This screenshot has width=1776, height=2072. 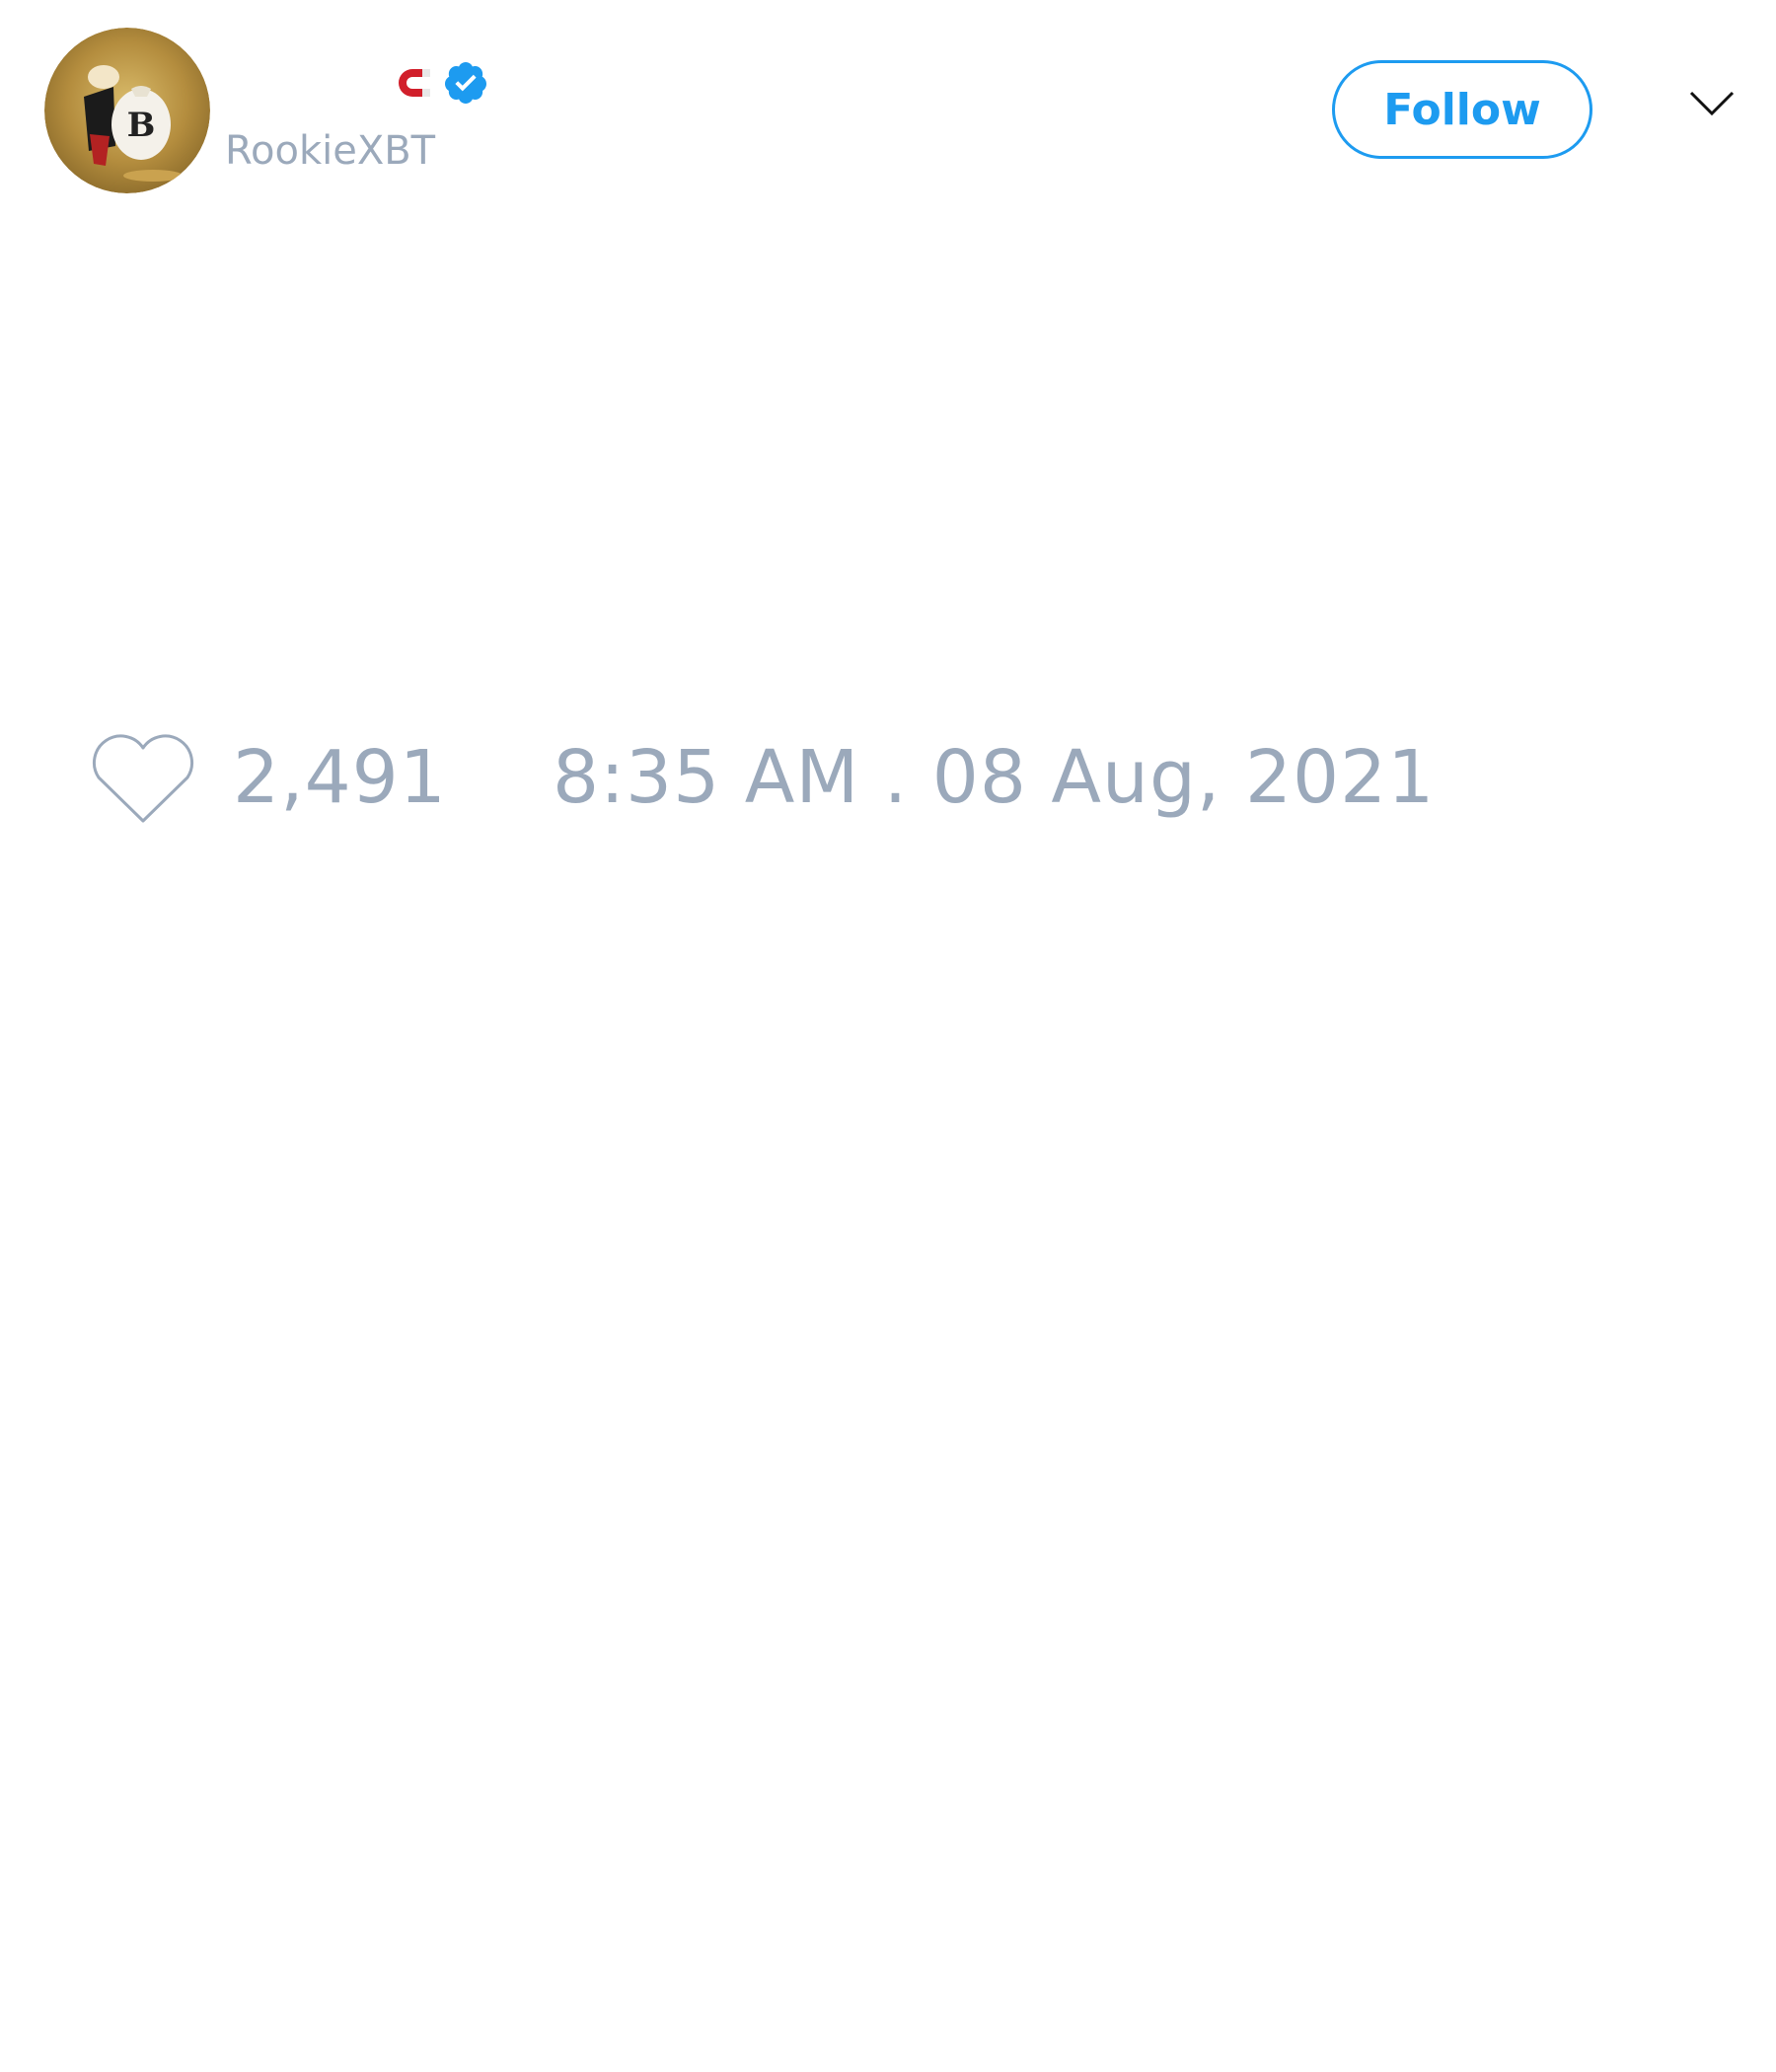 I want to click on tweet-stats: 2,491 8:35 AM . 08 Aug, 2021, so click(x=762, y=777).